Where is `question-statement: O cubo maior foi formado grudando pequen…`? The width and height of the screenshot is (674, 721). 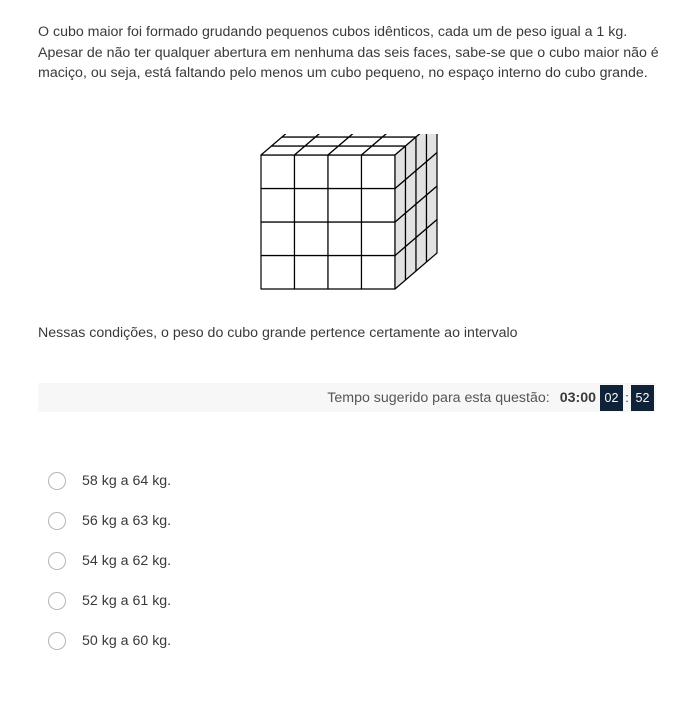 question-statement: O cubo maior foi formado grudando pequen… is located at coordinates (348, 52).